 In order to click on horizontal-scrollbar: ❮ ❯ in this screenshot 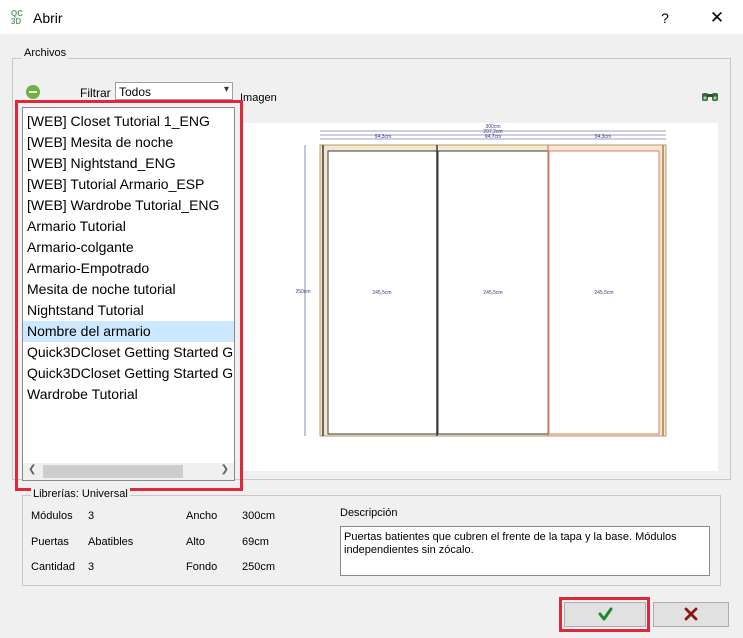, I will do `click(128, 471)`.